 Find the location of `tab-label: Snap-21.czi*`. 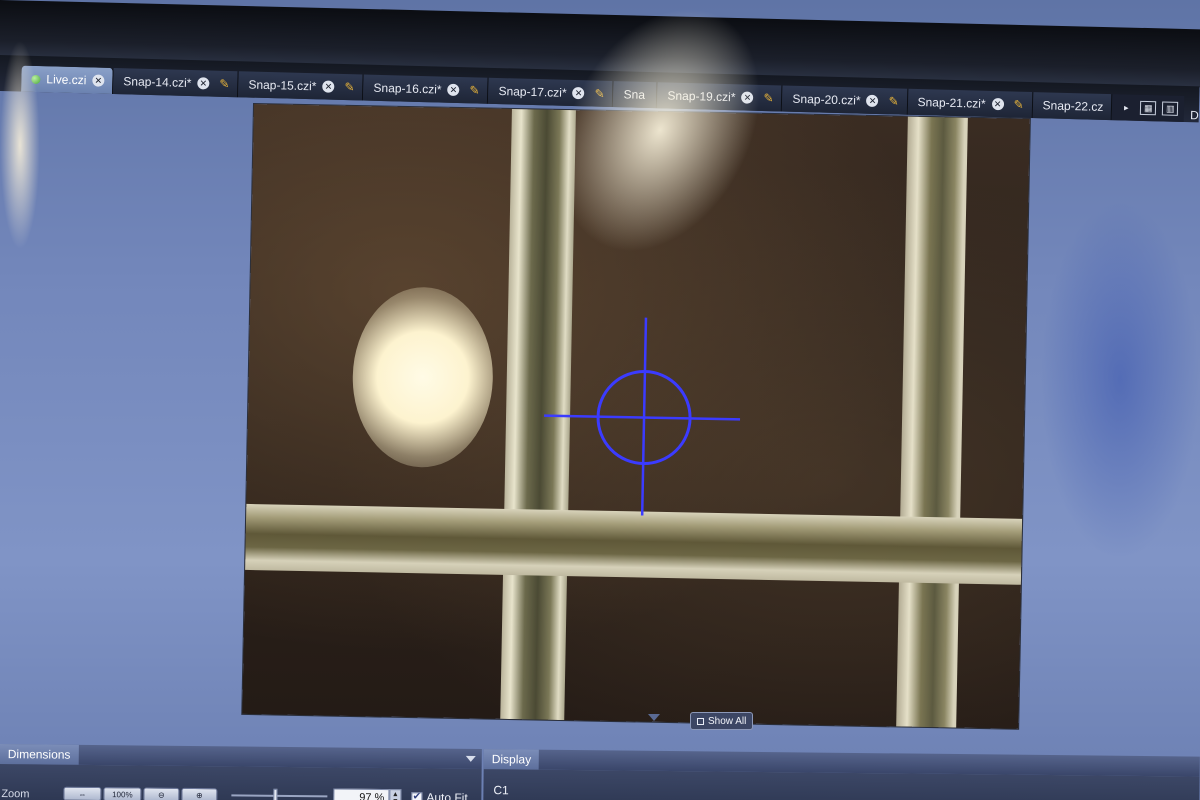

tab-label: Snap-21.czi* is located at coordinates (951, 103).